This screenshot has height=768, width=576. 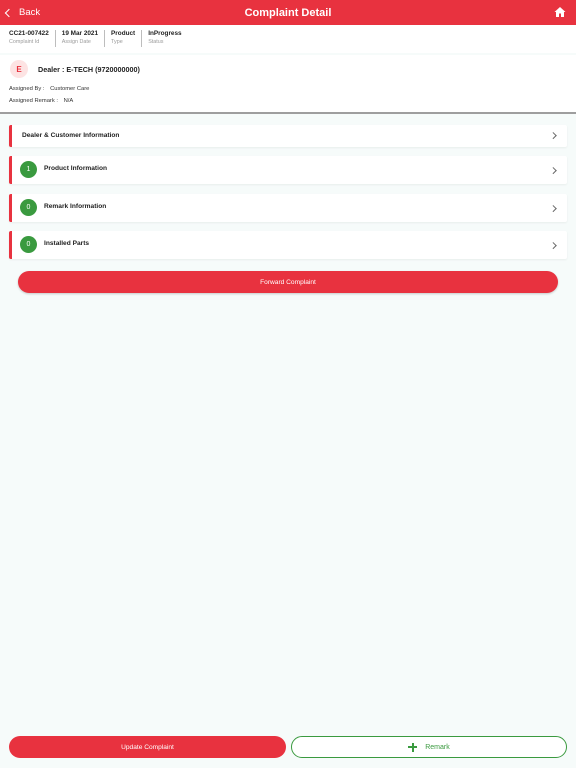 I want to click on section-product-info: 1 Product Information, so click(x=288, y=170).